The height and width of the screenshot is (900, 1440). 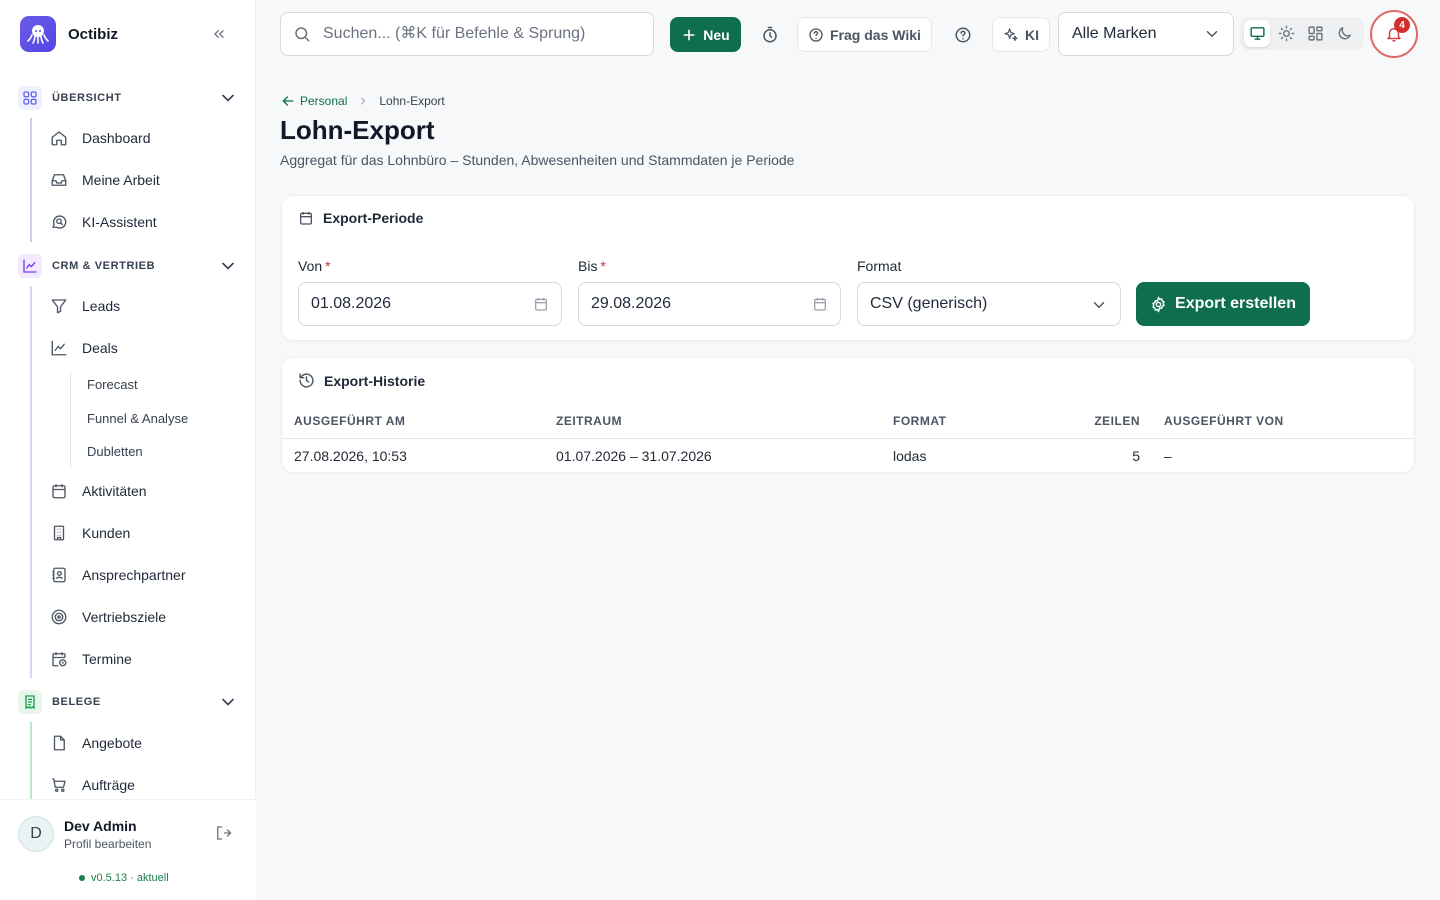 I want to click on section-uebersicht: ÜBERSICHT, so click(x=128, y=98).